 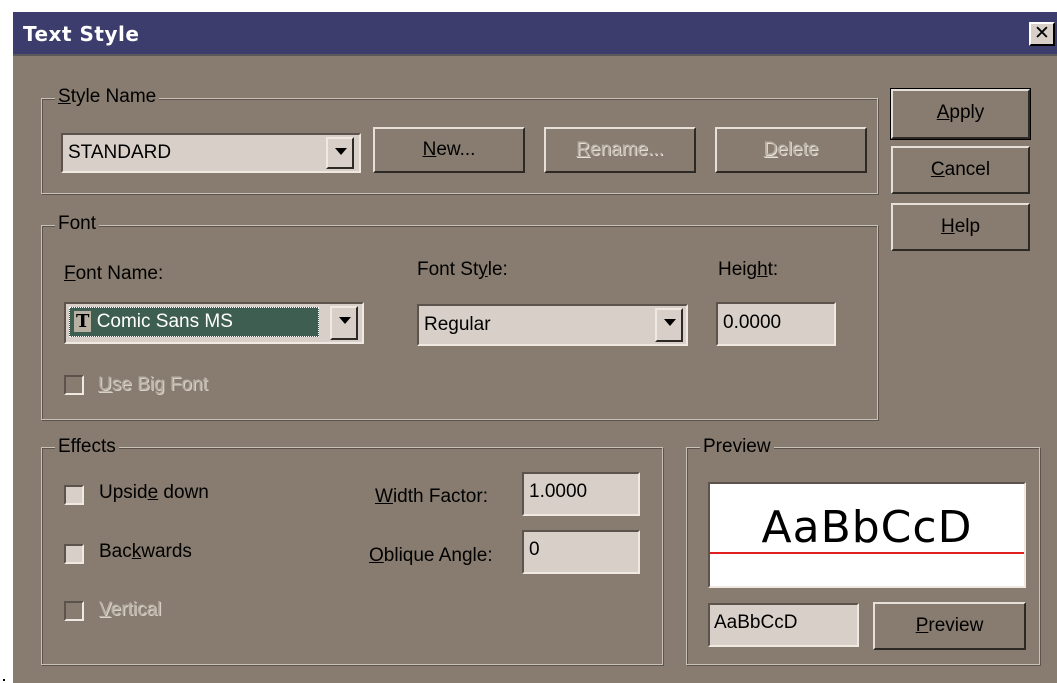 I want to click on title-bar: Text Style ✕, so click(x=535, y=34).